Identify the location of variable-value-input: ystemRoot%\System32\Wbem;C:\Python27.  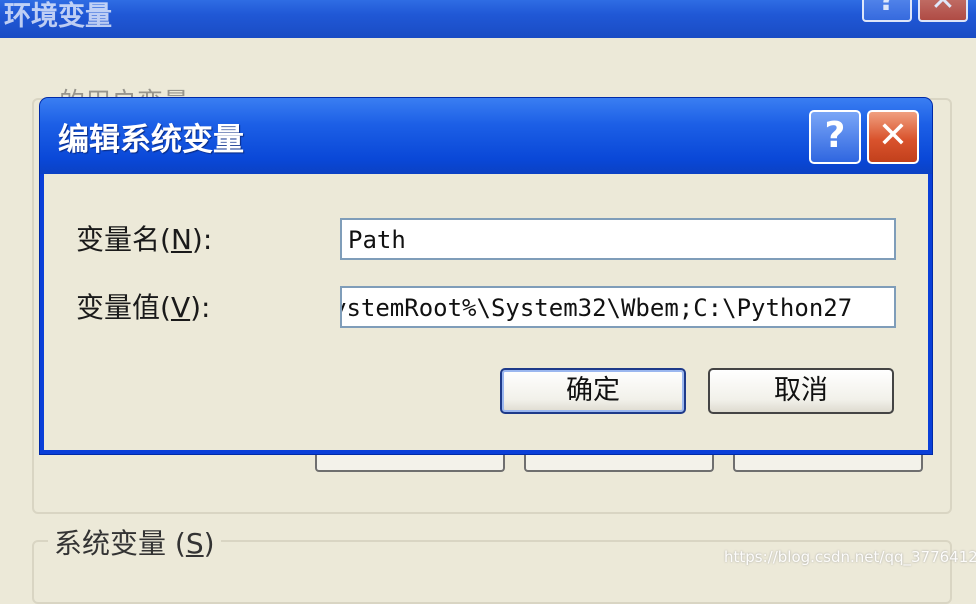
(618, 307).